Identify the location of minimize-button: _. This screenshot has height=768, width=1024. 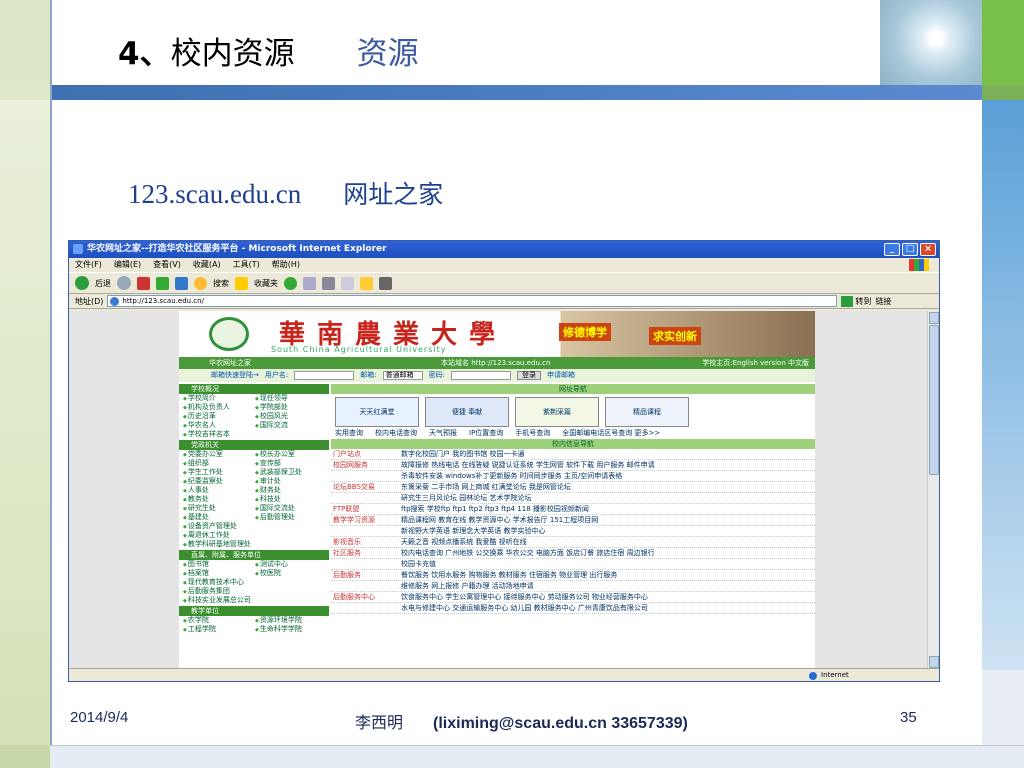
(892, 249).